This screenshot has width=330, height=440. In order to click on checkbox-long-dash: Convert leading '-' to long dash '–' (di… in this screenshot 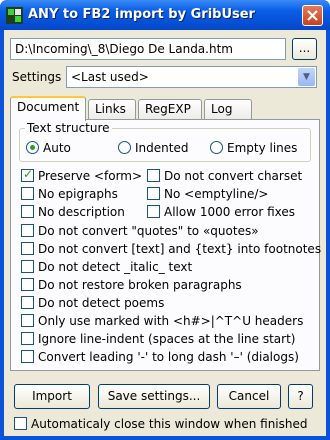, I will do `click(160, 357)`.